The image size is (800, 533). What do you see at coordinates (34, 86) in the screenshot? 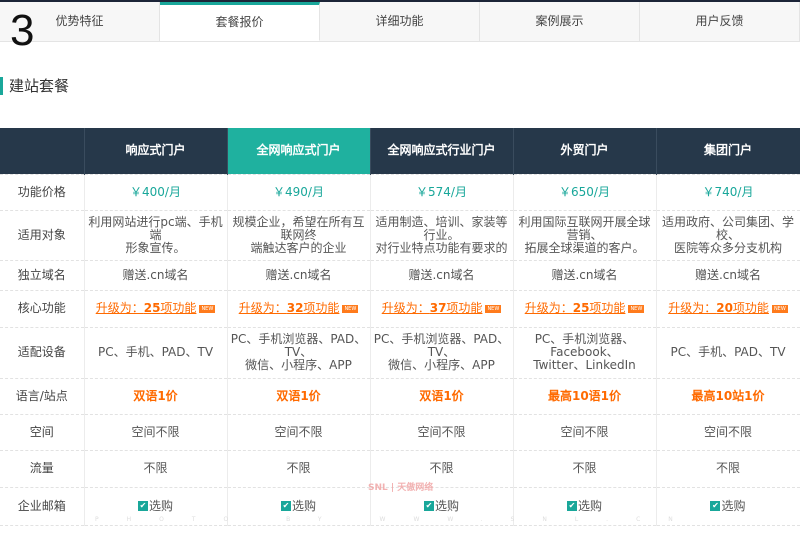
I see `section-title: 建站套餐` at bounding box center [34, 86].